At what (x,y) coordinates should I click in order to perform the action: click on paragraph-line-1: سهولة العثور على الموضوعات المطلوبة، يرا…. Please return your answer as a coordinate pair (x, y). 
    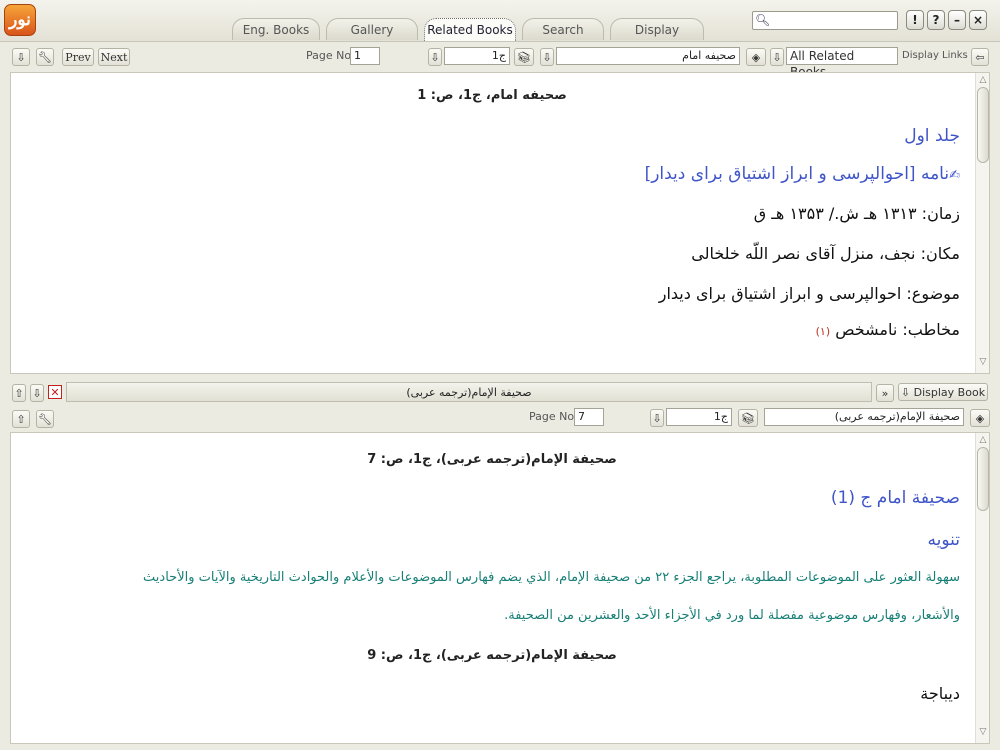
    Looking at the image, I should click on (551, 577).